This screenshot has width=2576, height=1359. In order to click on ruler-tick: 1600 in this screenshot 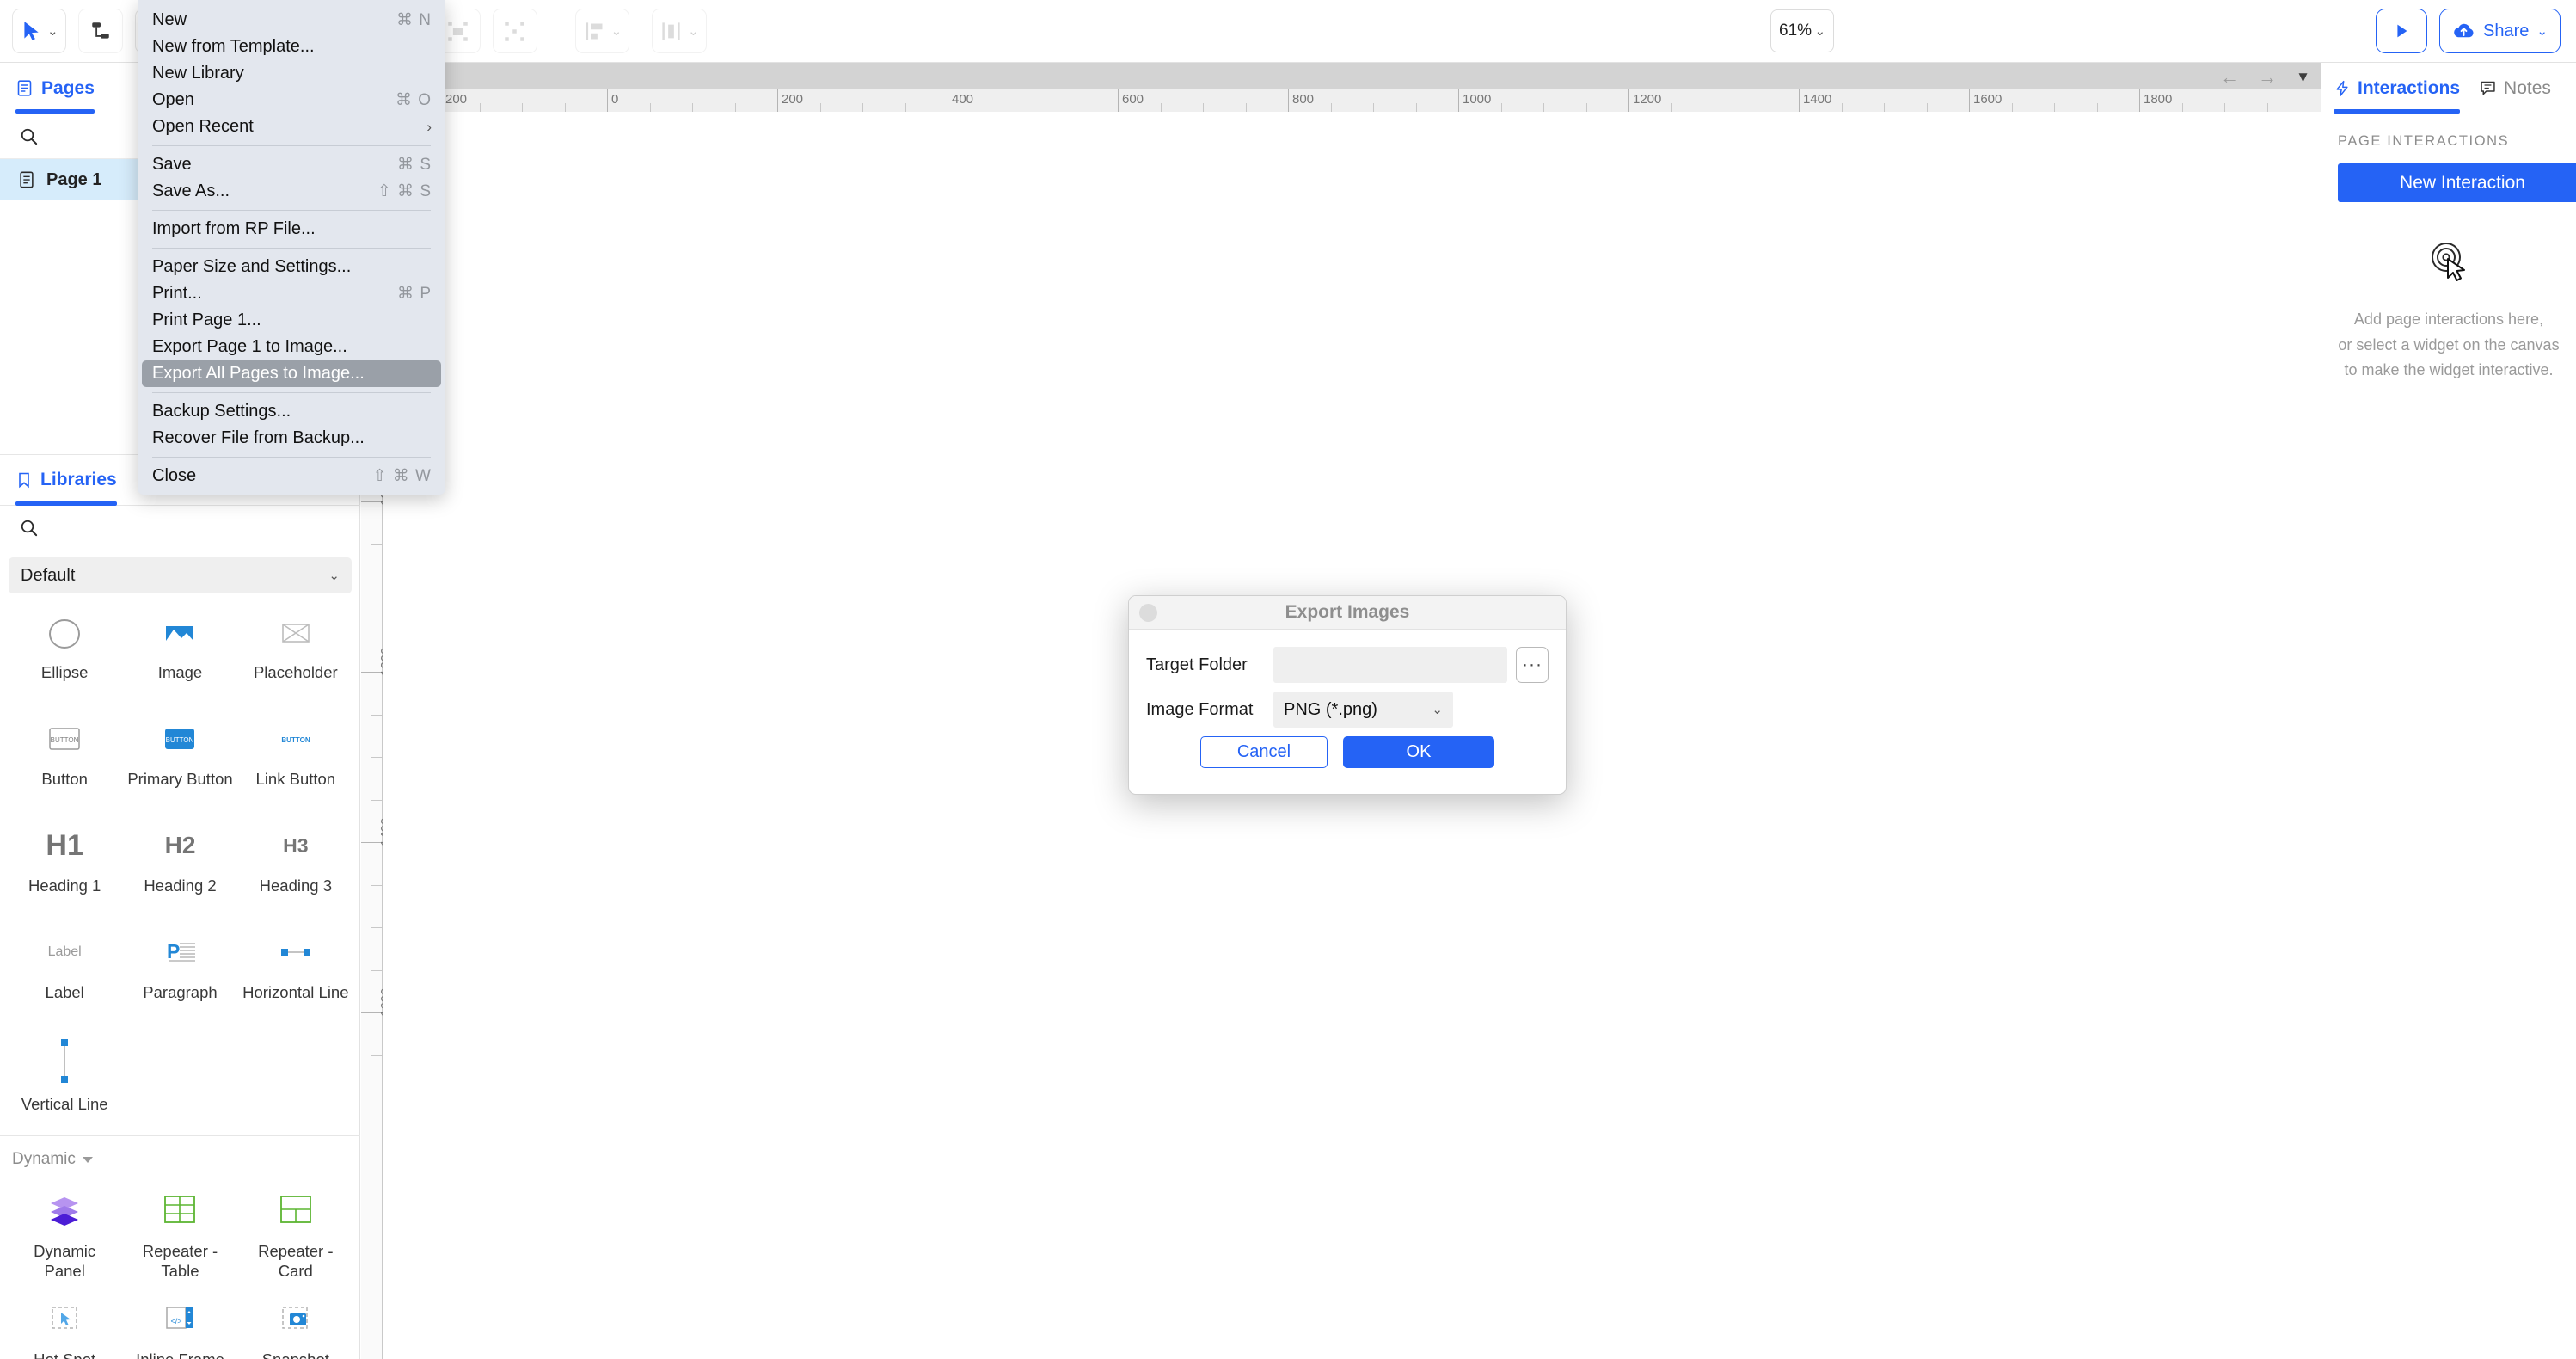, I will do `click(377, 1010)`.